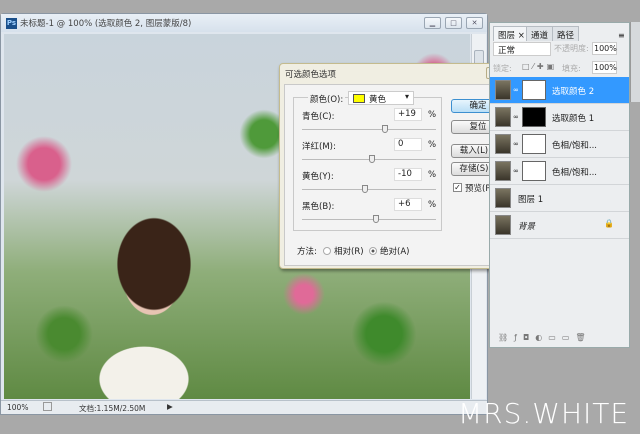 The height and width of the screenshot is (434, 640). I want to click on absolute-radio, so click(373, 251).